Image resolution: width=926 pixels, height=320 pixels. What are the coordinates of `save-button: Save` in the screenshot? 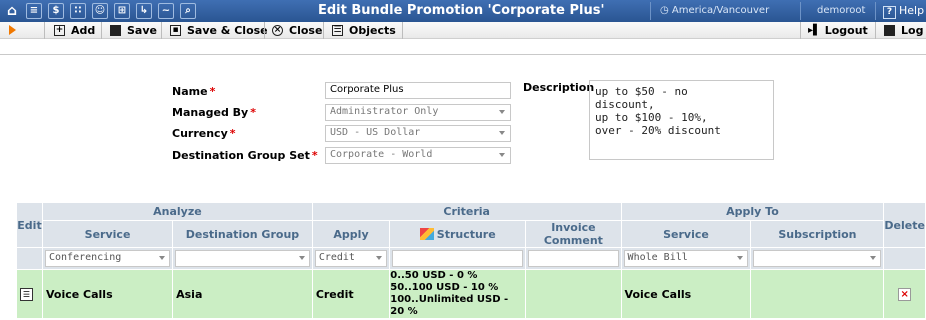 It's located at (133, 30).